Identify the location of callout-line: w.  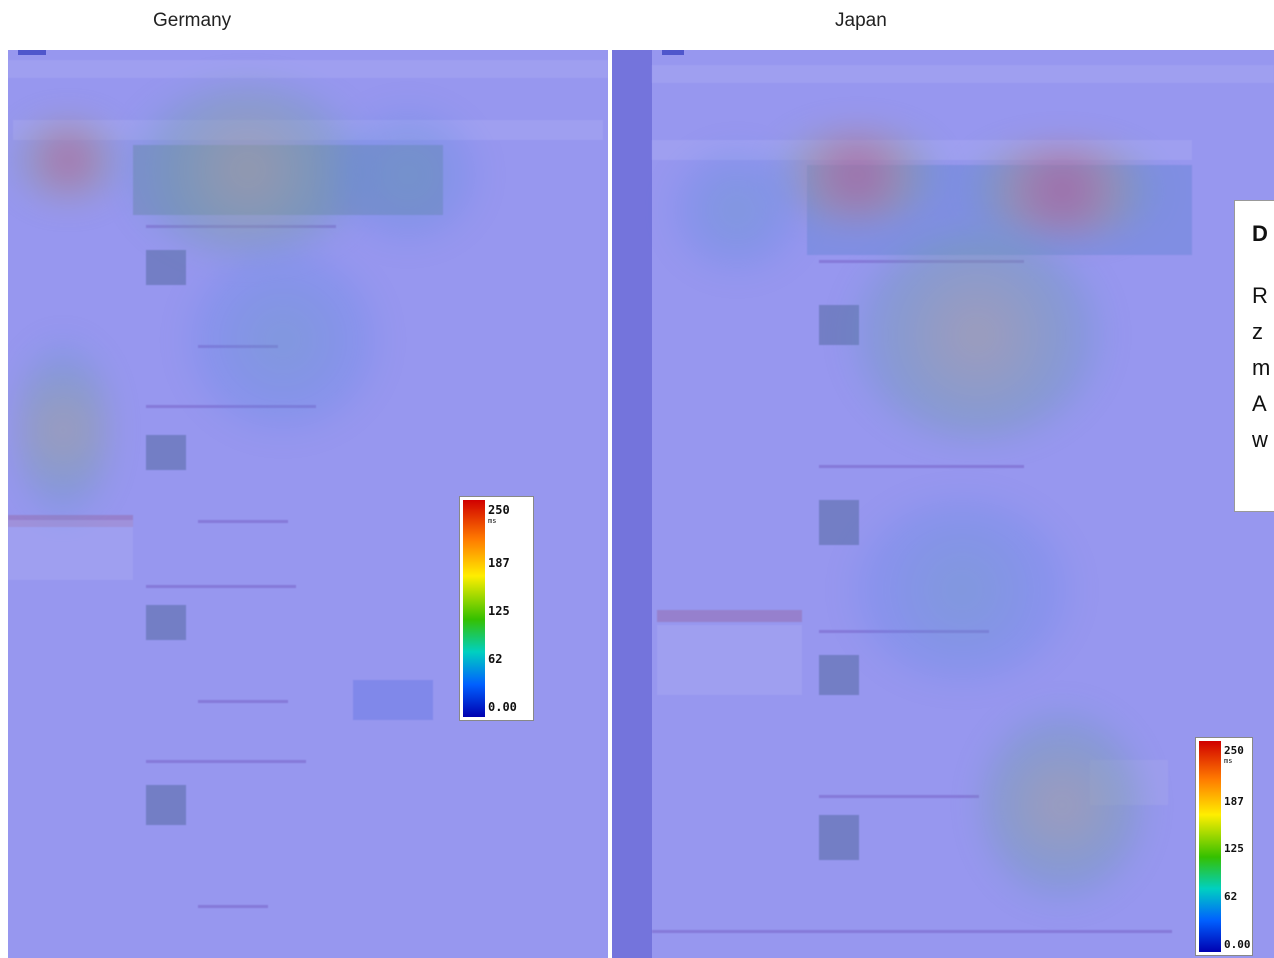
(1260, 439).